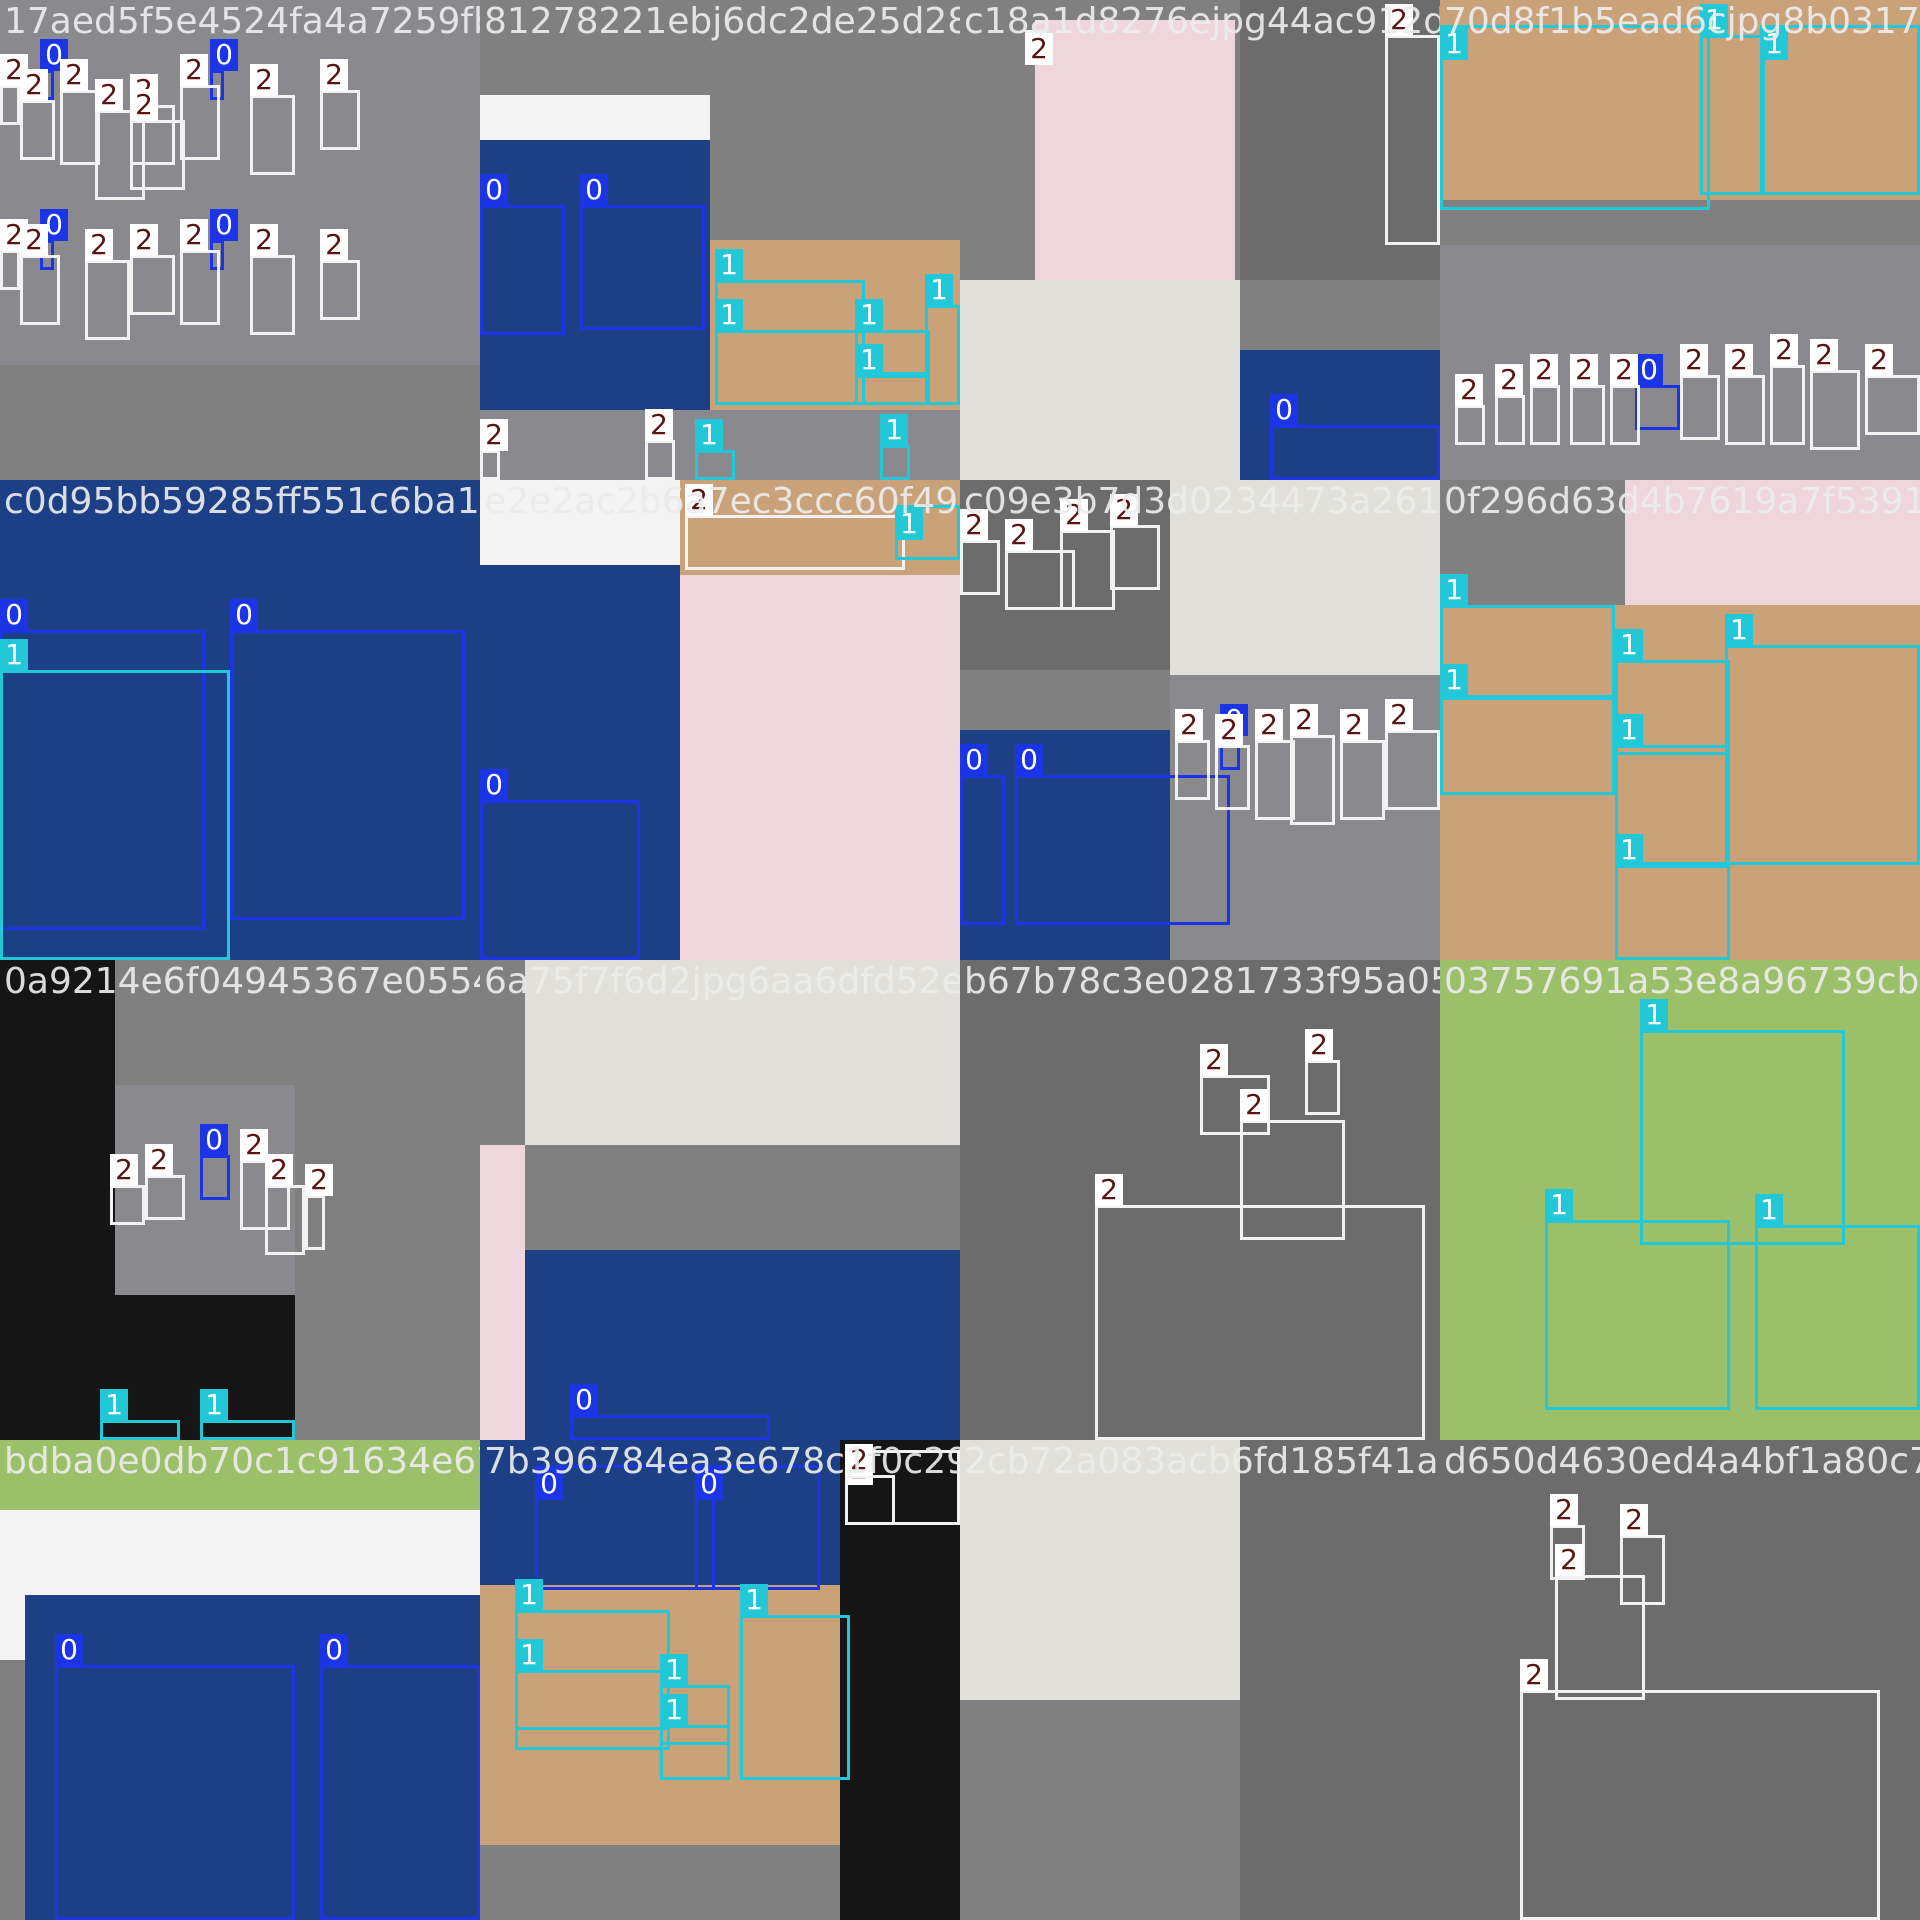  Describe the element at coordinates (720, 1680) in the screenshot. I see `mosaic-tile: 0022111117b396784ea3e678c1f0c29b12.jpg` at that location.